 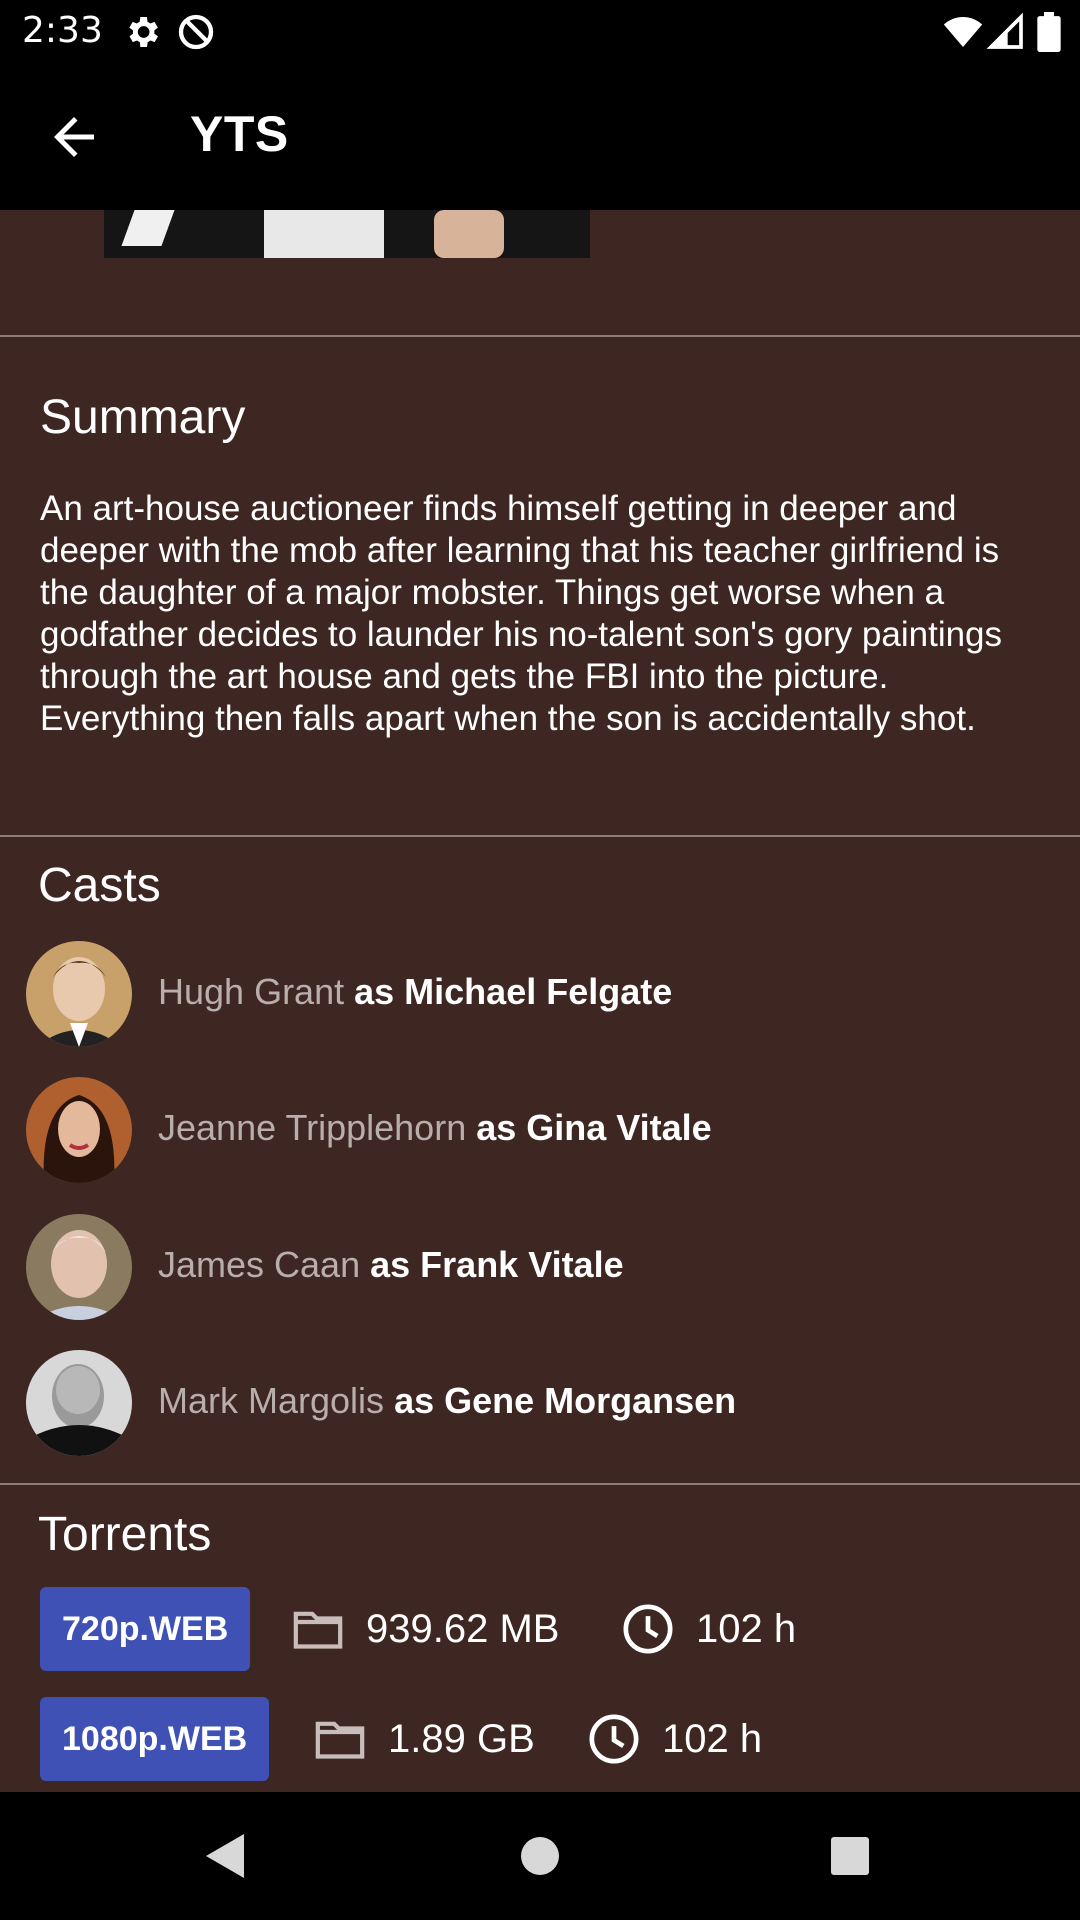 What do you see at coordinates (143, 32) in the screenshot?
I see `gear-icon` at bounding box center [143, 32].